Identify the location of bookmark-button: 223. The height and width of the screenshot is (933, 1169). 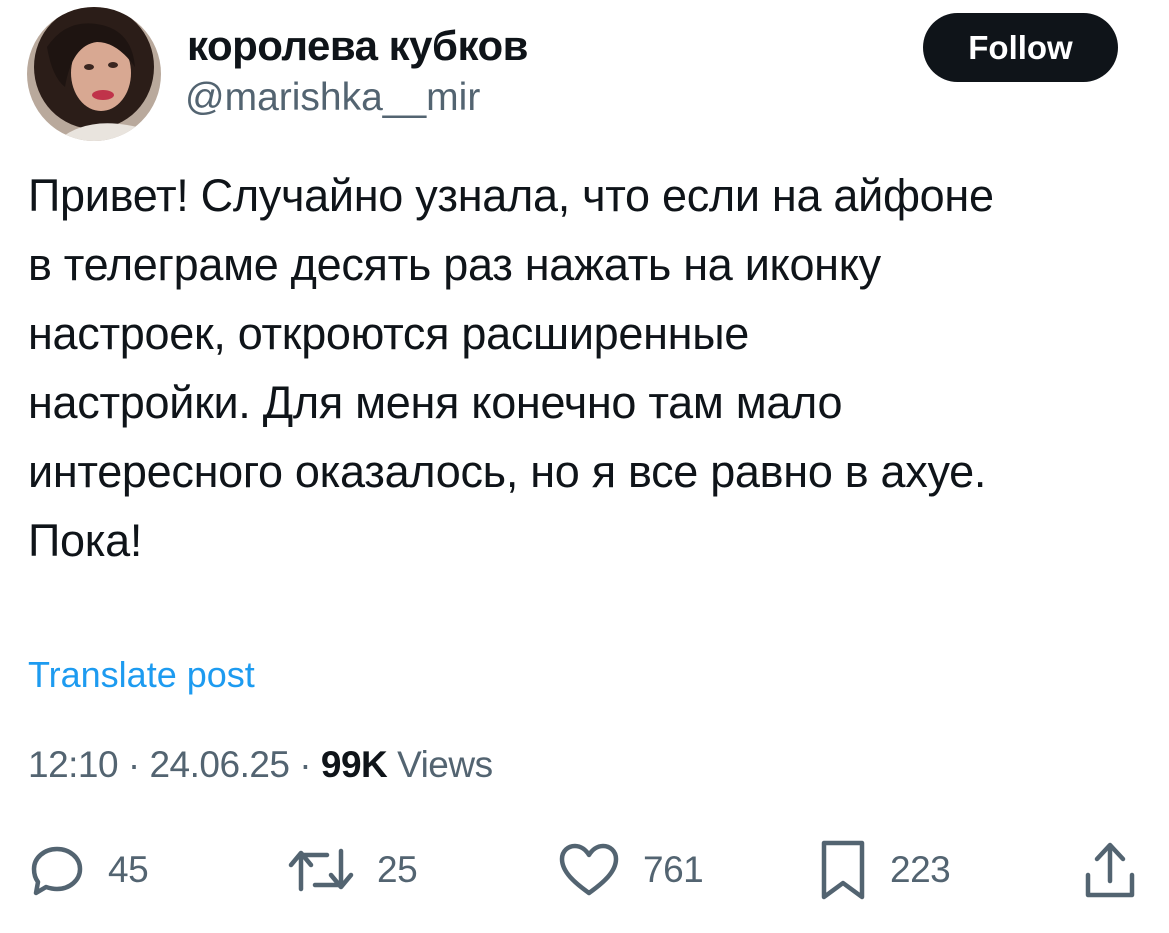
(884, 870).